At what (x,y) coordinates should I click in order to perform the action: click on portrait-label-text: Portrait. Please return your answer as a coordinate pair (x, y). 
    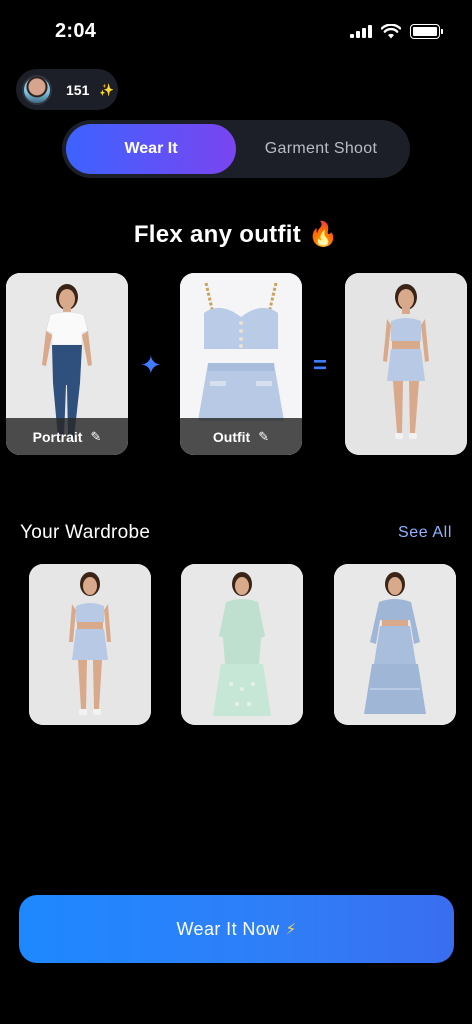
    Looking at the image, I should click on (57, 436).